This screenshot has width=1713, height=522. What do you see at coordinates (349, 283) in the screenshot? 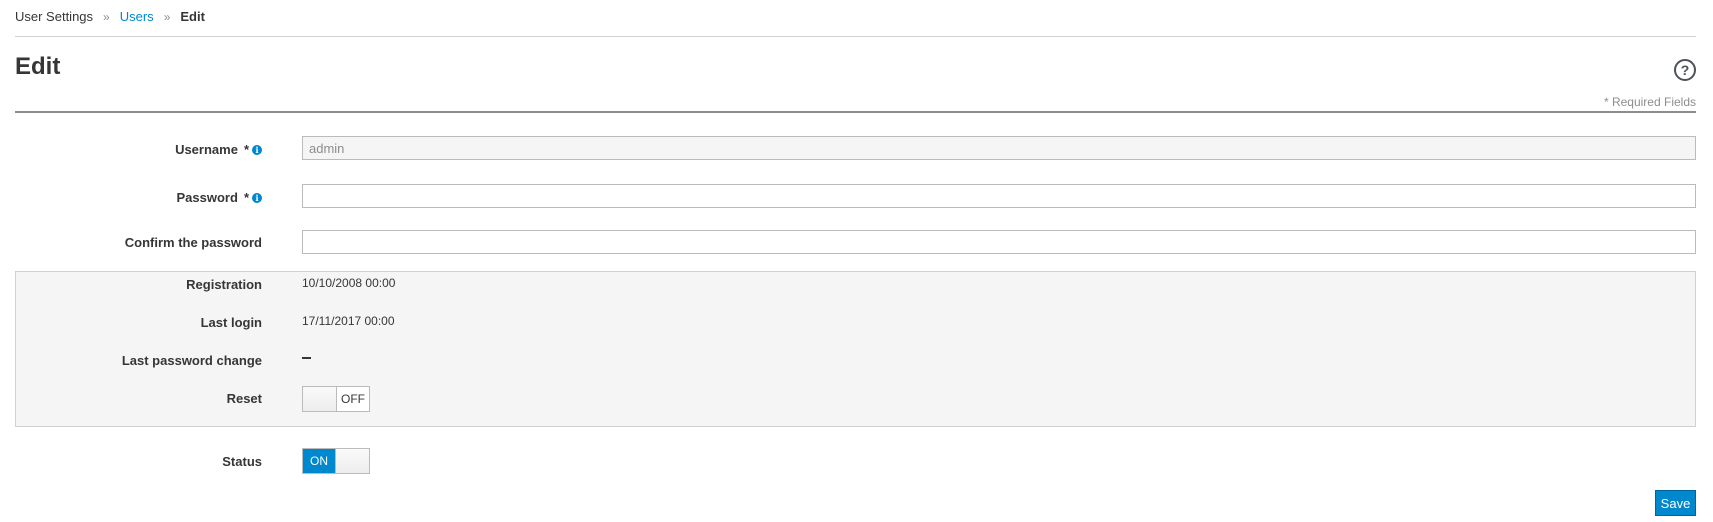
I see `registration-value: 10/10/2008 00:00` at bounding box center [349, 283].